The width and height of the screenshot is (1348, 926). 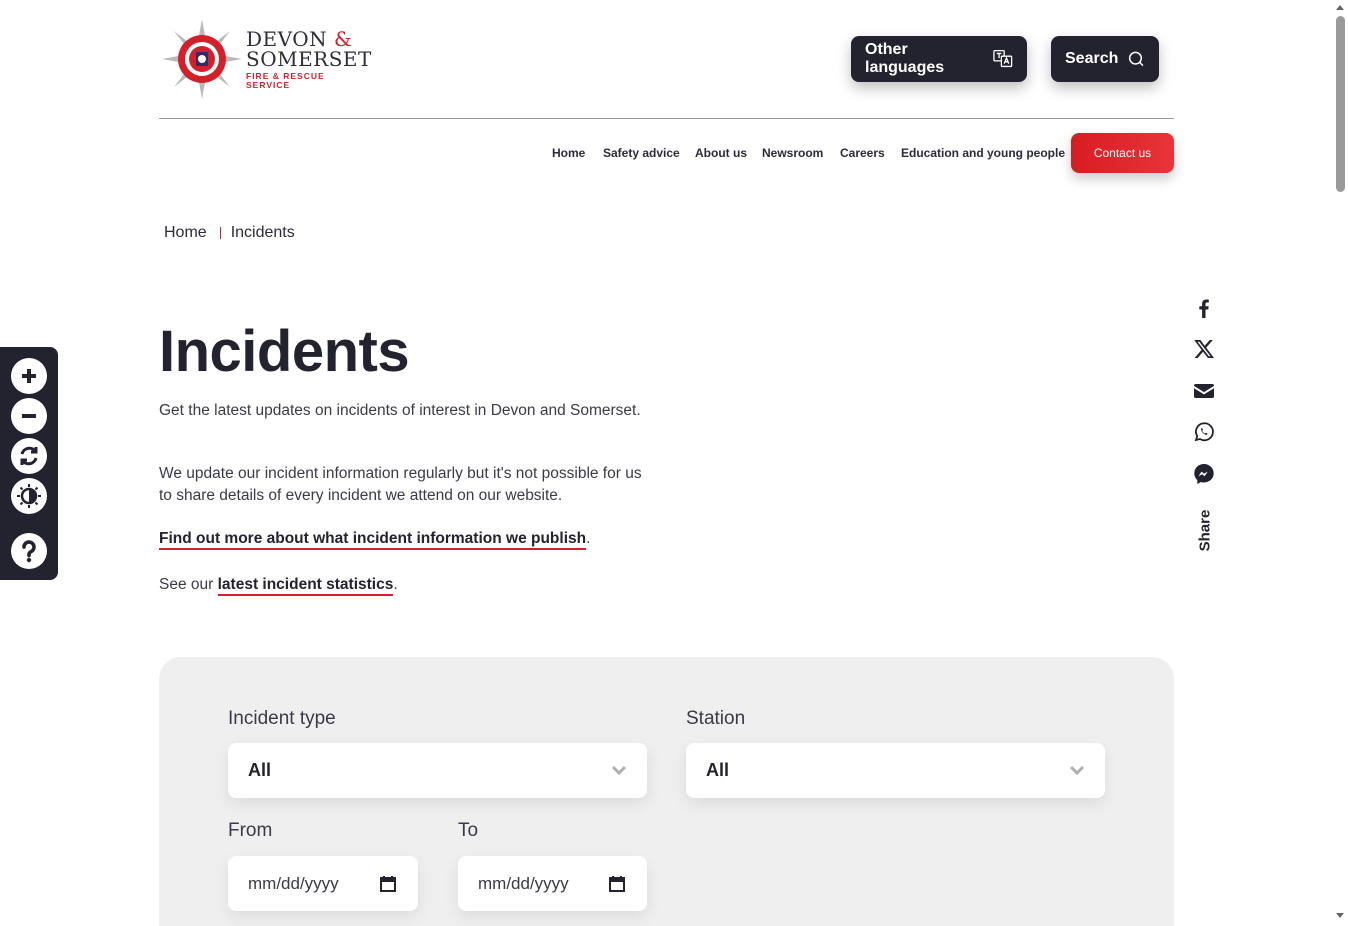 I want to click on accessibility-toolbar, so click(x=29, y=463).